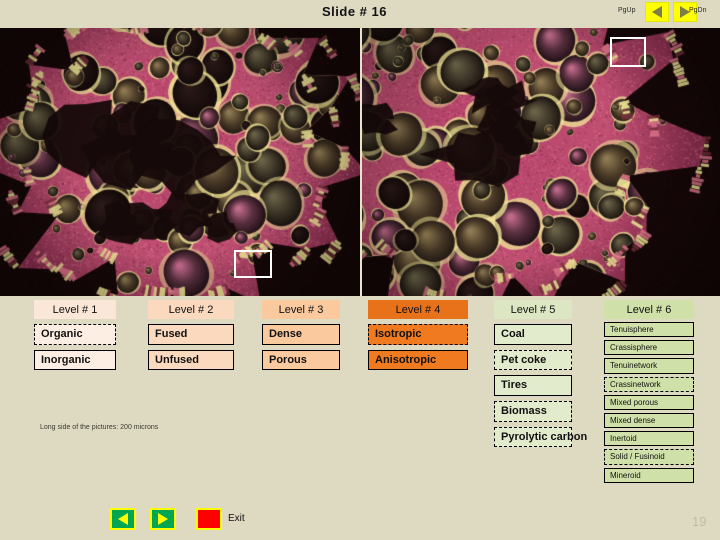 Image resolution: width=720 pixels, height=540 pixels. I want to click on level-6-item: Crassisphere, so click(649, 348).